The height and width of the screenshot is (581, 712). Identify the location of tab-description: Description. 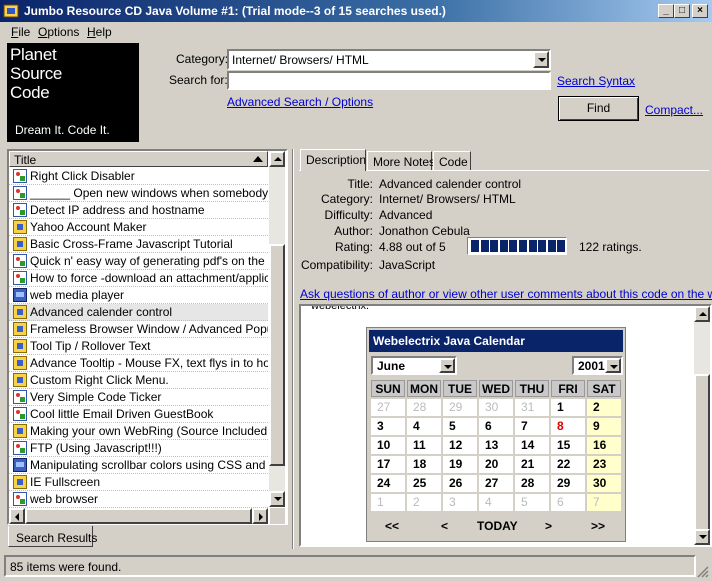
(333, 160).